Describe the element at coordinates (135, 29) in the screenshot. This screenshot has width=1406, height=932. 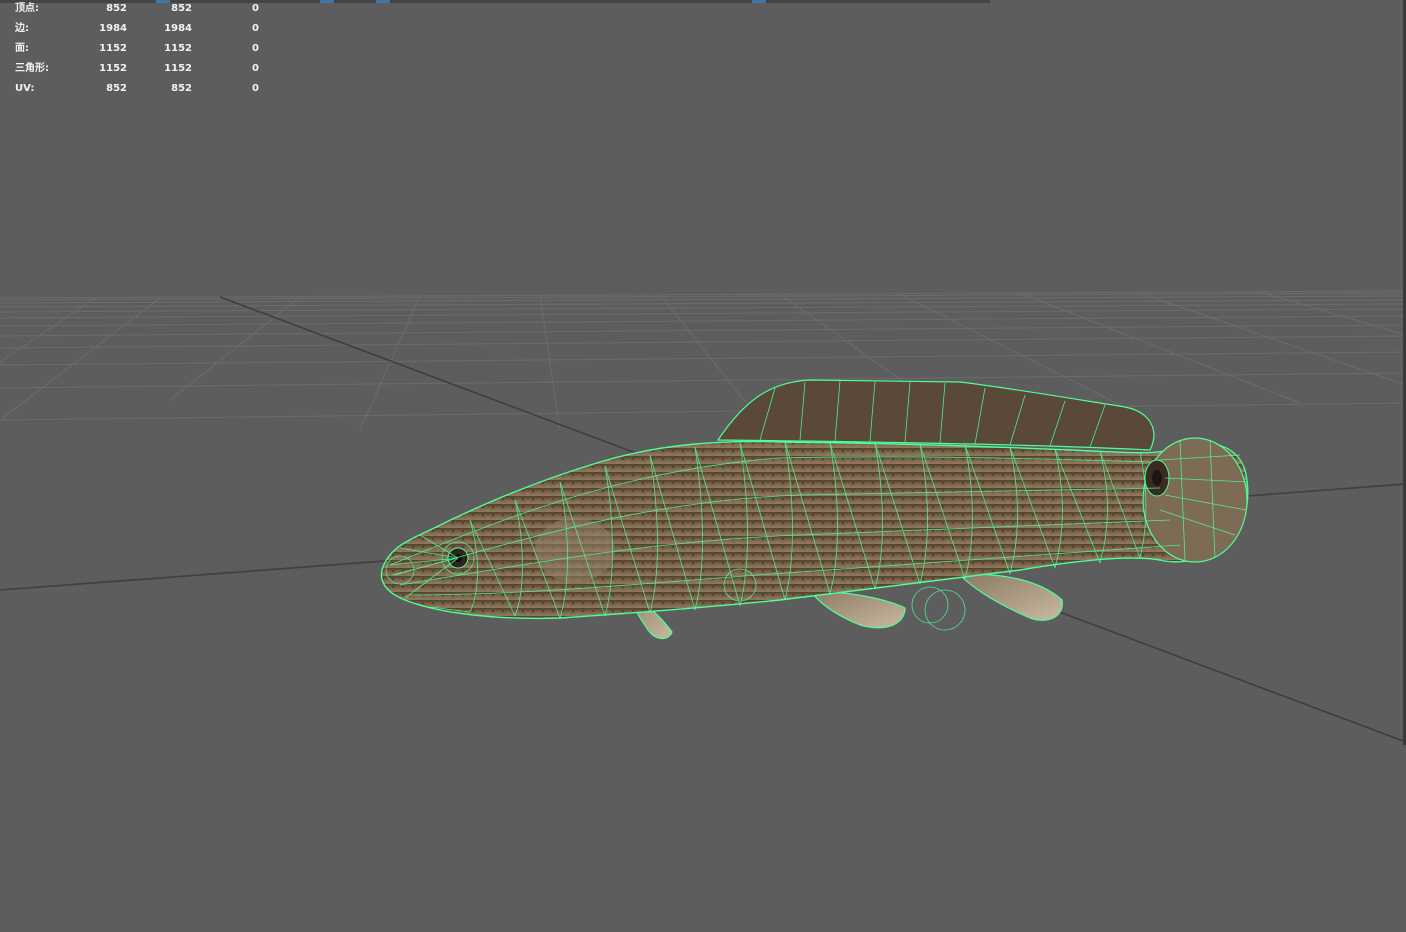
I see `hud-row-edges: 边: 1984 1984 0` at that location.